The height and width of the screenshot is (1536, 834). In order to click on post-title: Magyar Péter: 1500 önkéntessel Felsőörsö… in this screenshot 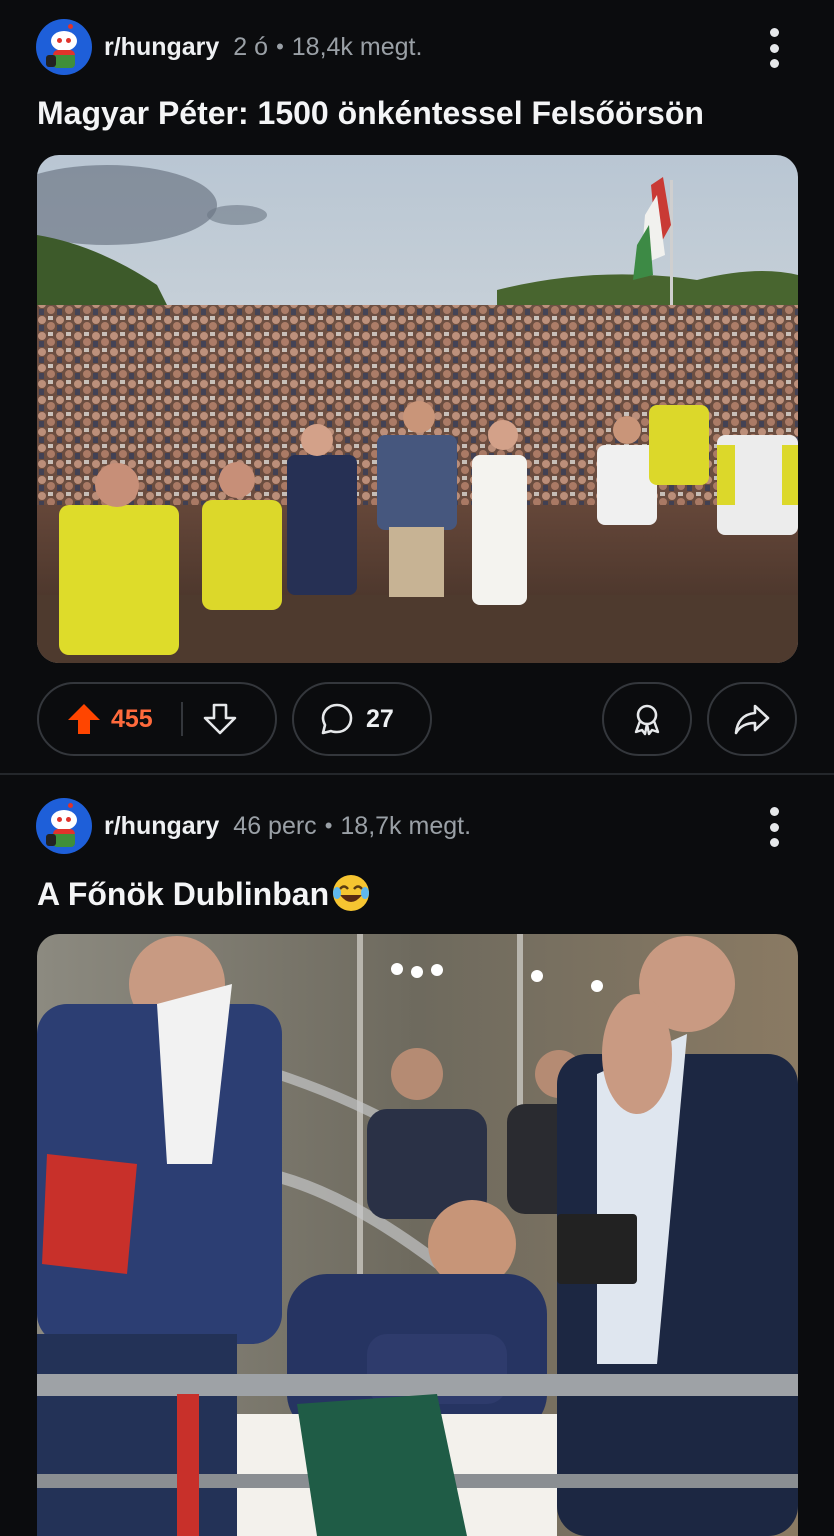, I will do `click(370, 113)`.